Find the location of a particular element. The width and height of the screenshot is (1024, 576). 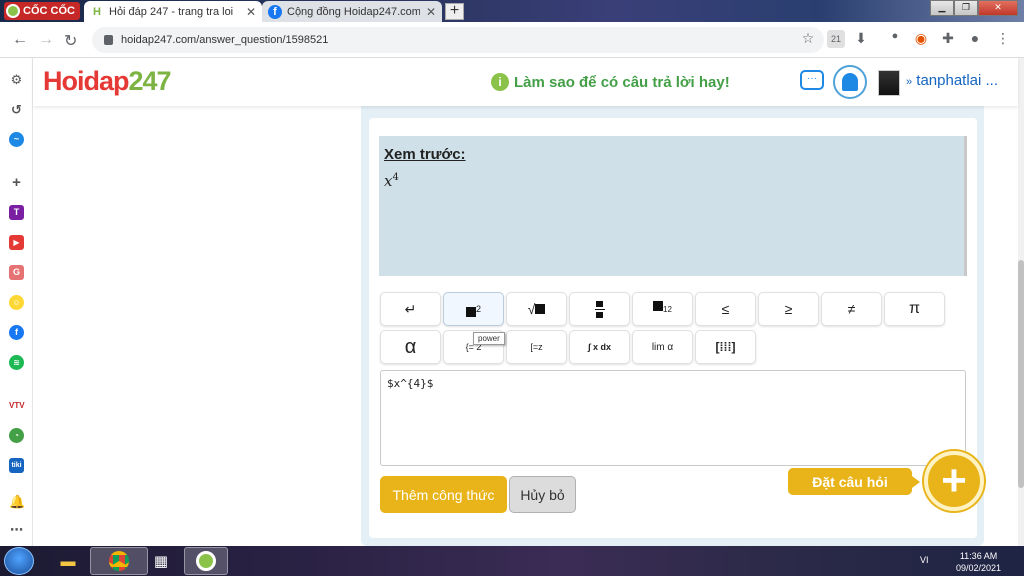

fraction-button is located at coordinates (599, 309).